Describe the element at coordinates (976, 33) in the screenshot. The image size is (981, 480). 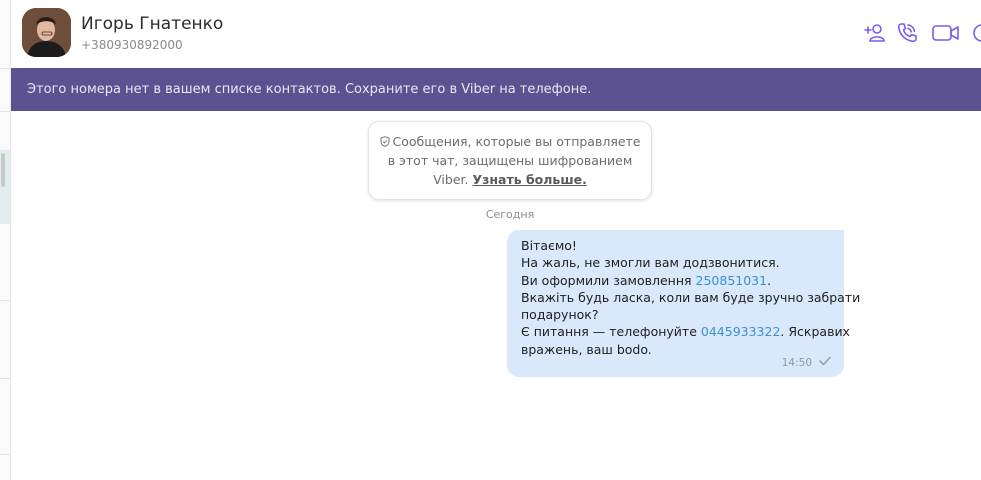
I see `more-icon` at that location.